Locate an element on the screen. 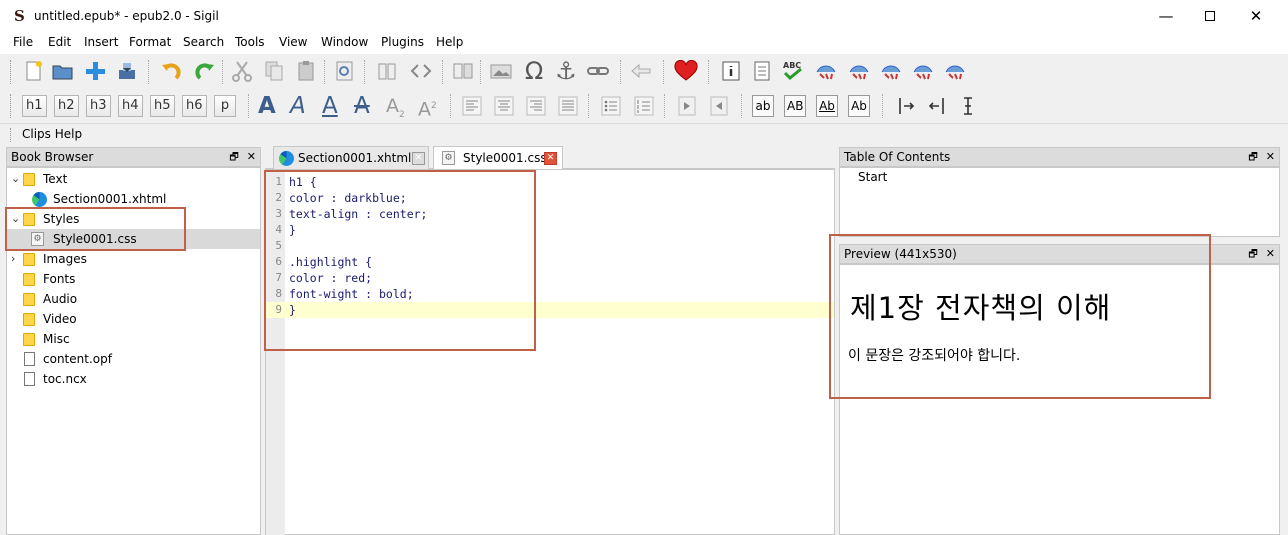 The height and width of the screenshot is (535, 1288). redo-icon is located at coordinates (205, 71).